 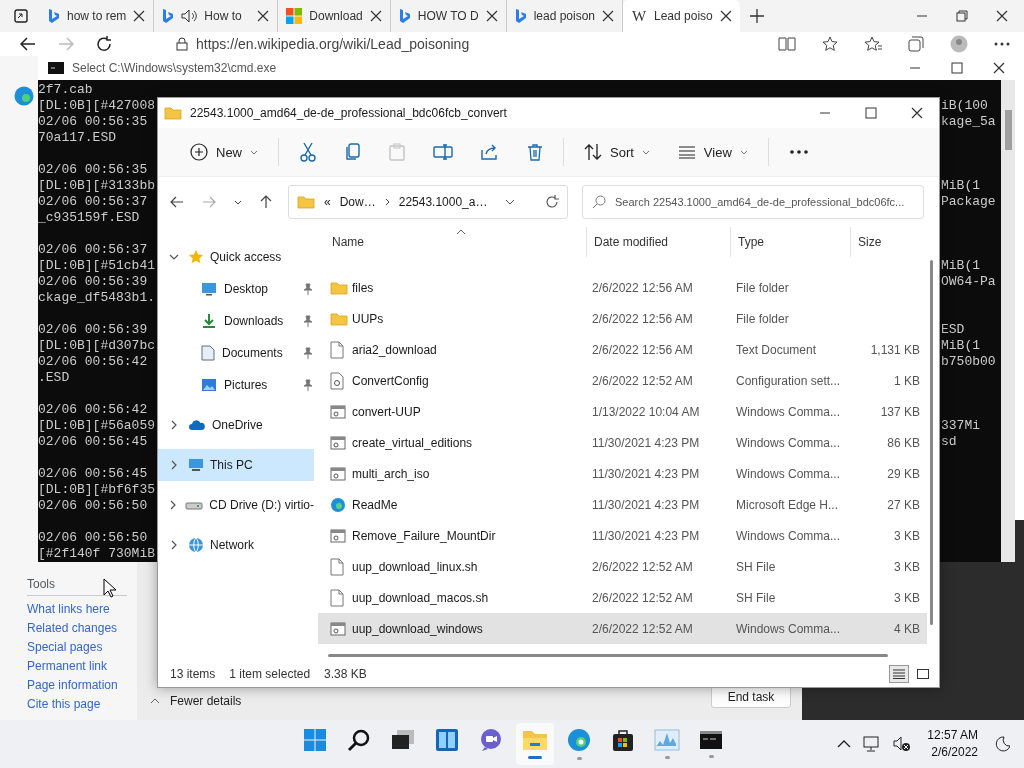 I want to click on sidebar-link: Related changes, so click(x=82, y=628).